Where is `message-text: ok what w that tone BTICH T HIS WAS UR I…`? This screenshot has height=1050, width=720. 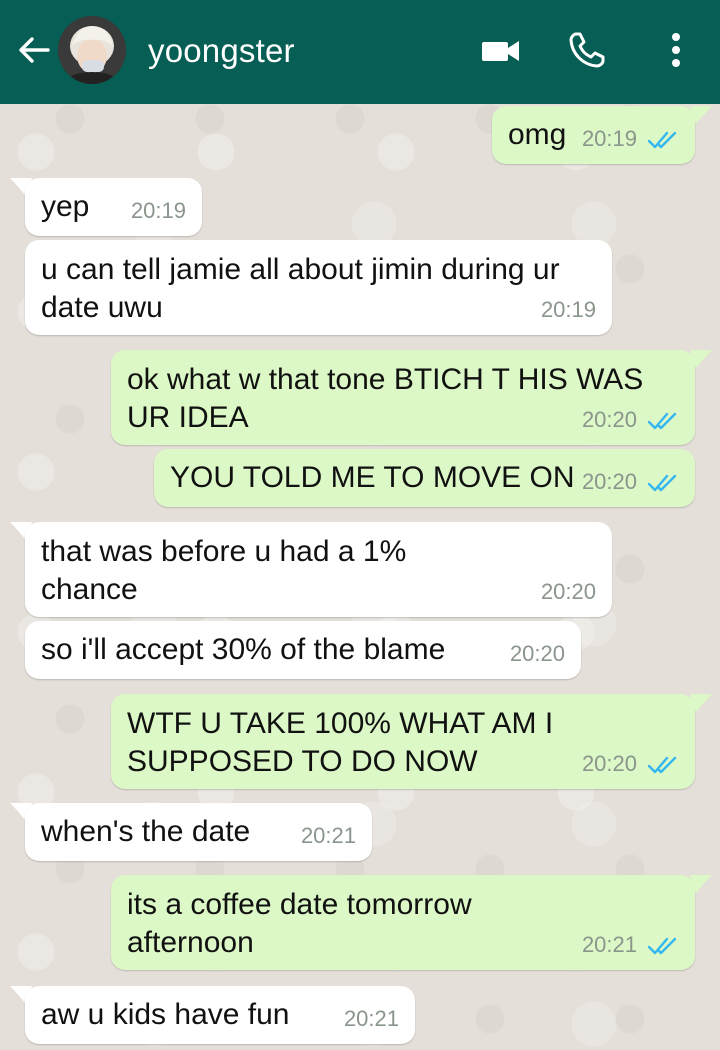 message-text: ok what w that tone BTICH T HIS WAS UR I… is located at coordinates (385, 398).